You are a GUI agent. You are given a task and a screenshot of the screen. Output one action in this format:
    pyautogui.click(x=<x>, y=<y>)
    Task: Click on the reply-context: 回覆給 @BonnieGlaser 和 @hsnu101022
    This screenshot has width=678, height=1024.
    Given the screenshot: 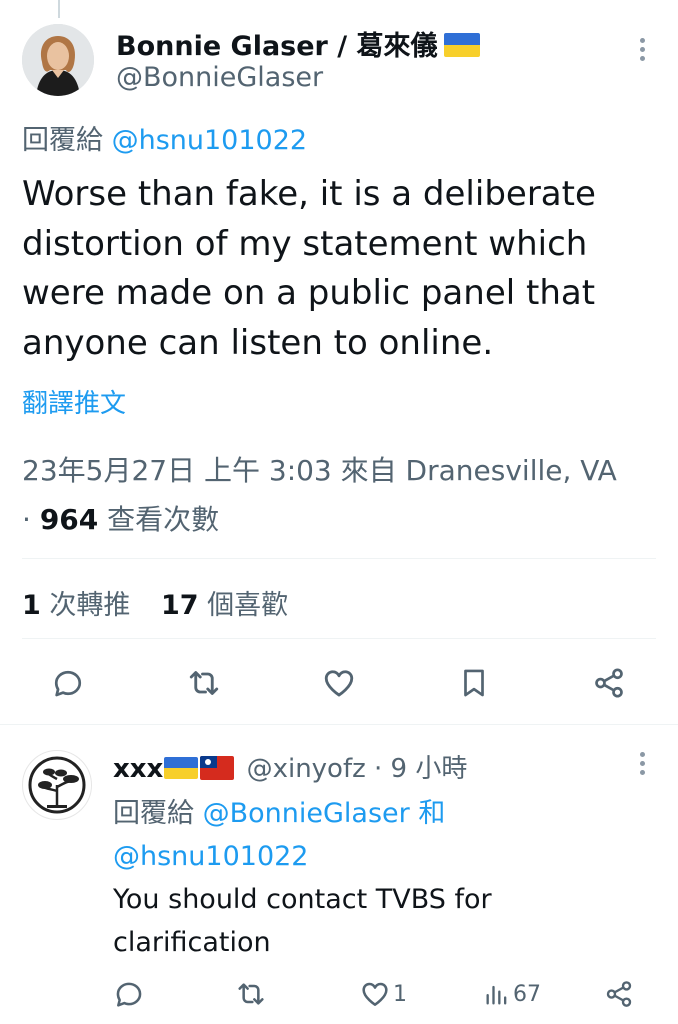 What is the action you would take?
    pyautogui.click(x=383, y=835)
    